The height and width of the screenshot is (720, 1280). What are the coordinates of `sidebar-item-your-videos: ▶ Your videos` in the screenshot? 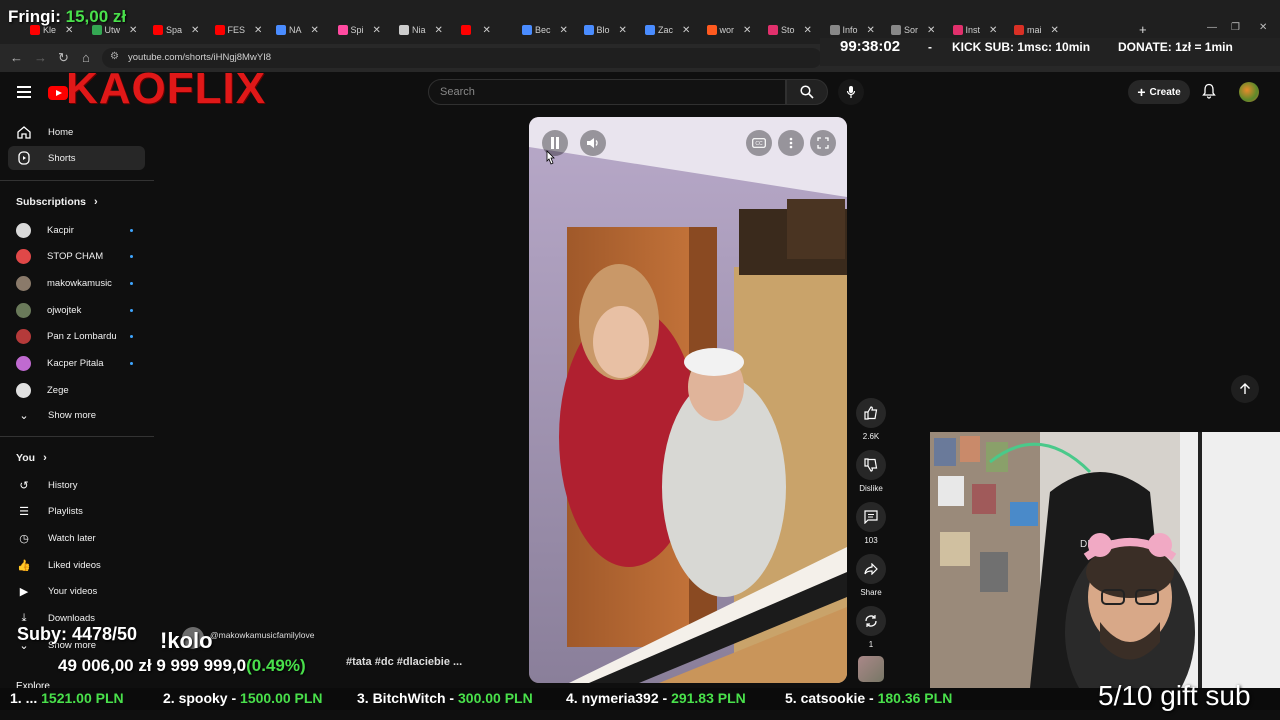 It's located at (76, 592).